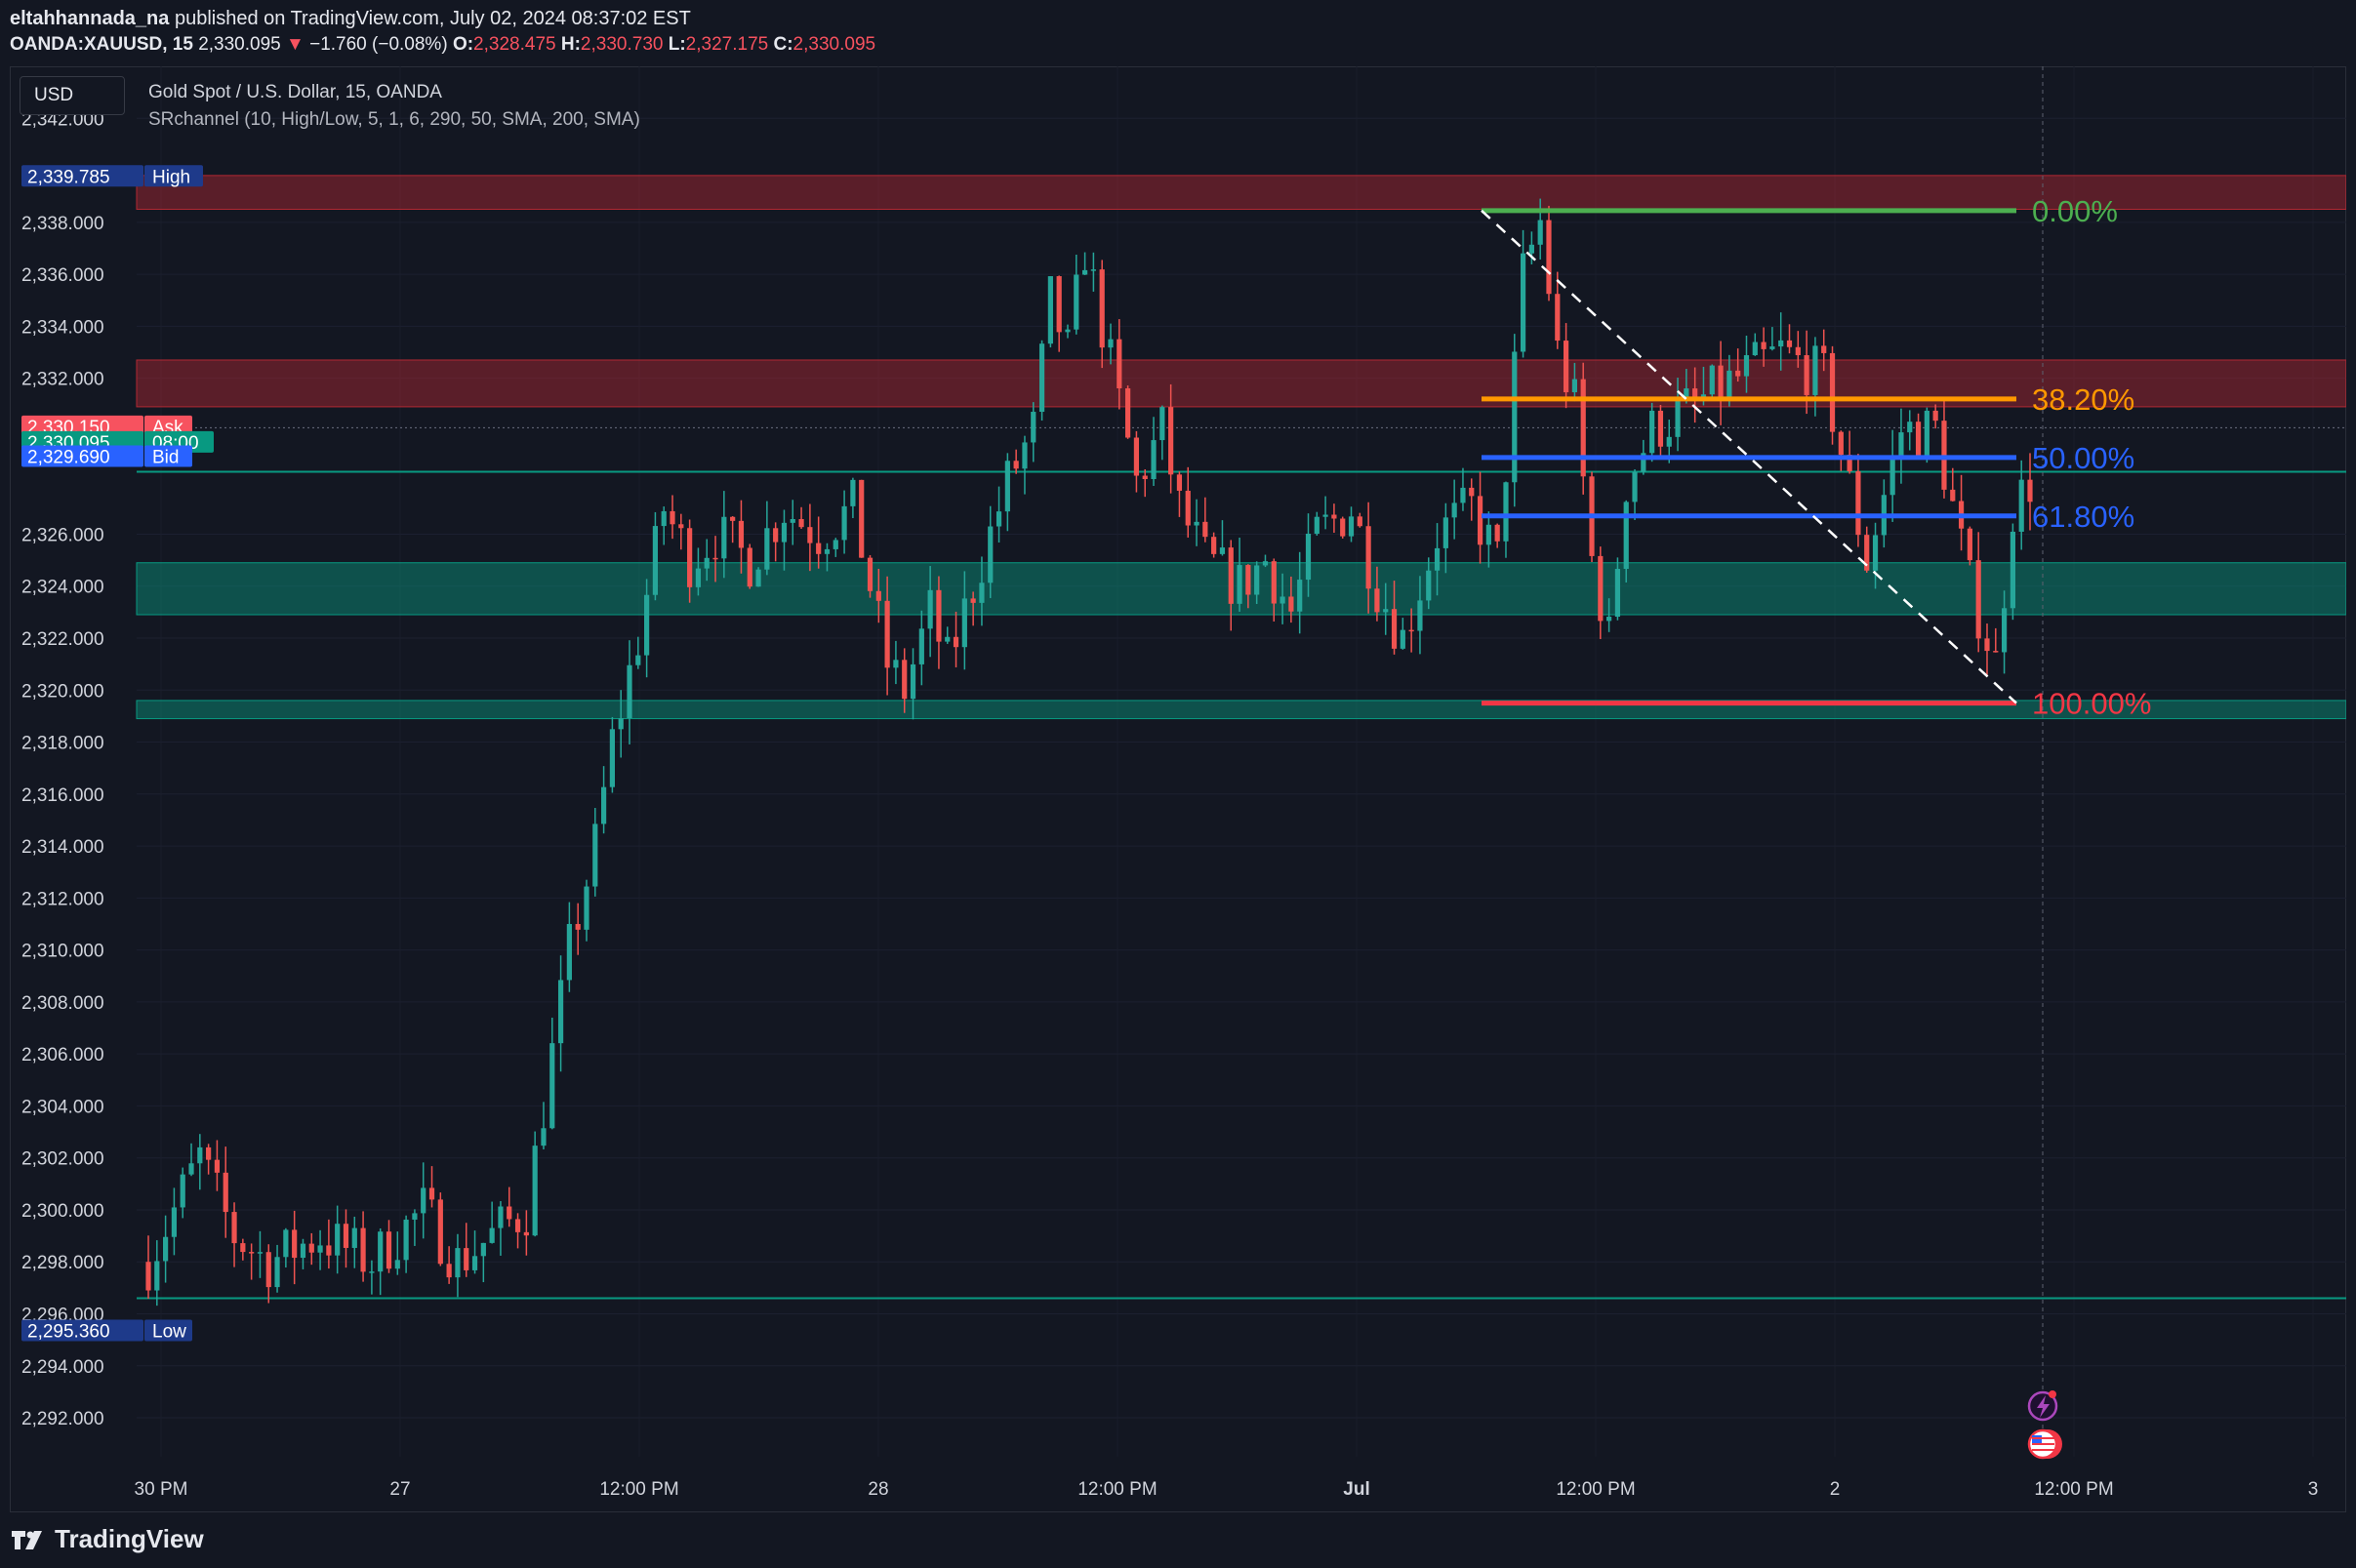  What do you see at coordinates (62, 1003) in the screenshot?
I see `y-tick-label: 2,308.000` at bounding box center [62, 1003].